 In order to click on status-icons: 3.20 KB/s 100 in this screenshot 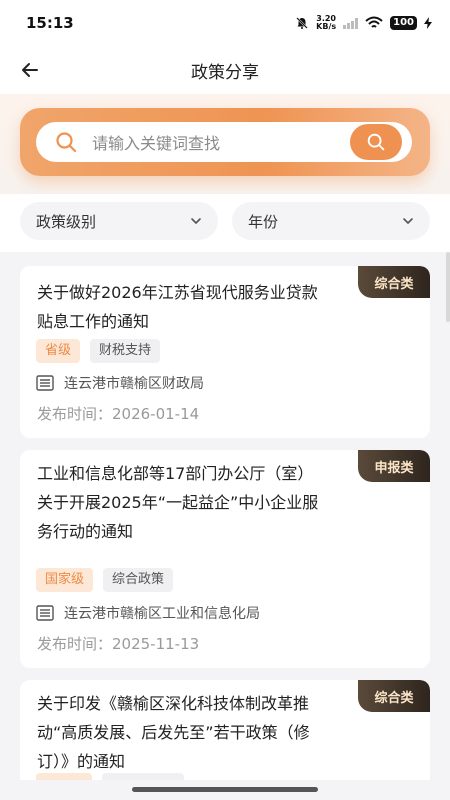, I will do `click(363, 23)`.